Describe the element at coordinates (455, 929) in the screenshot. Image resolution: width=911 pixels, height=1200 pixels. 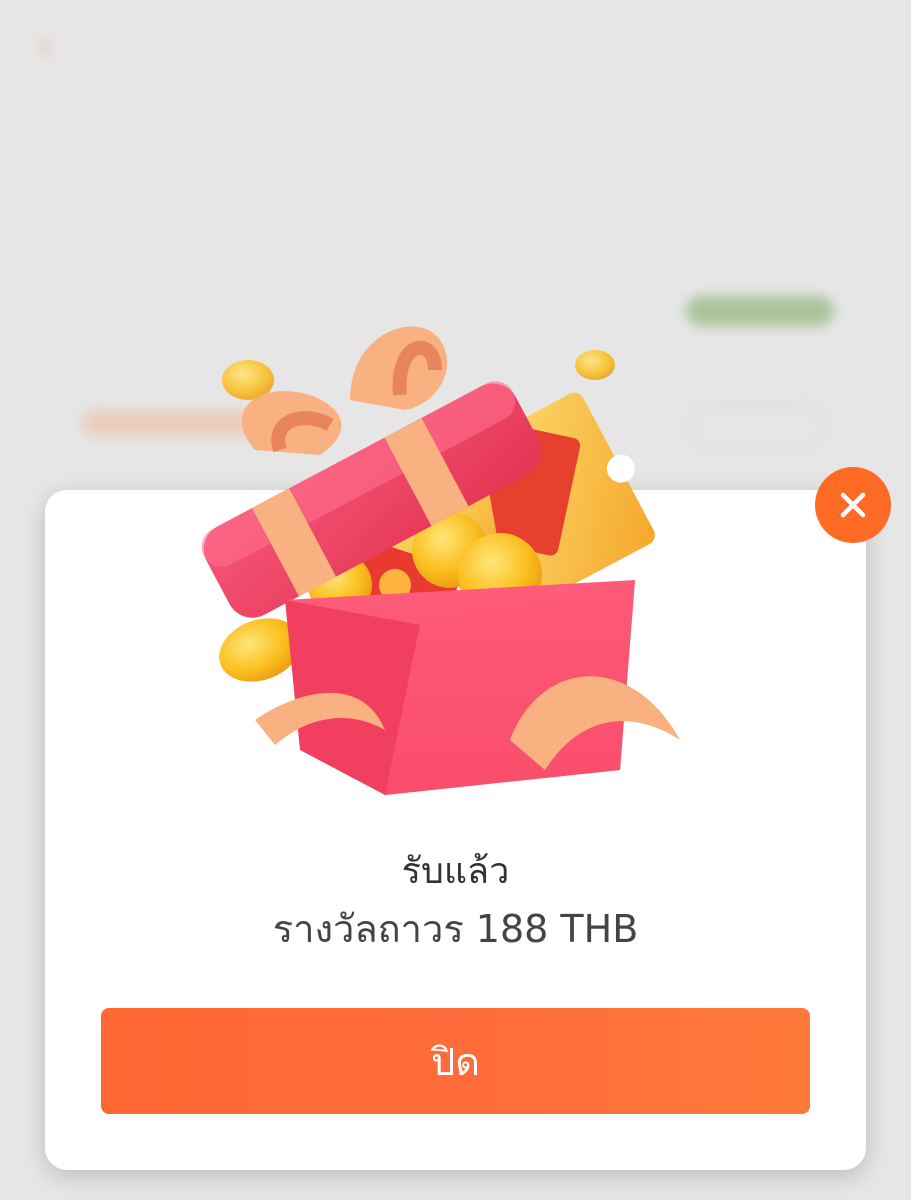
I see `reward-amount-text: รางวัลถาวร 188 THB` at that location.